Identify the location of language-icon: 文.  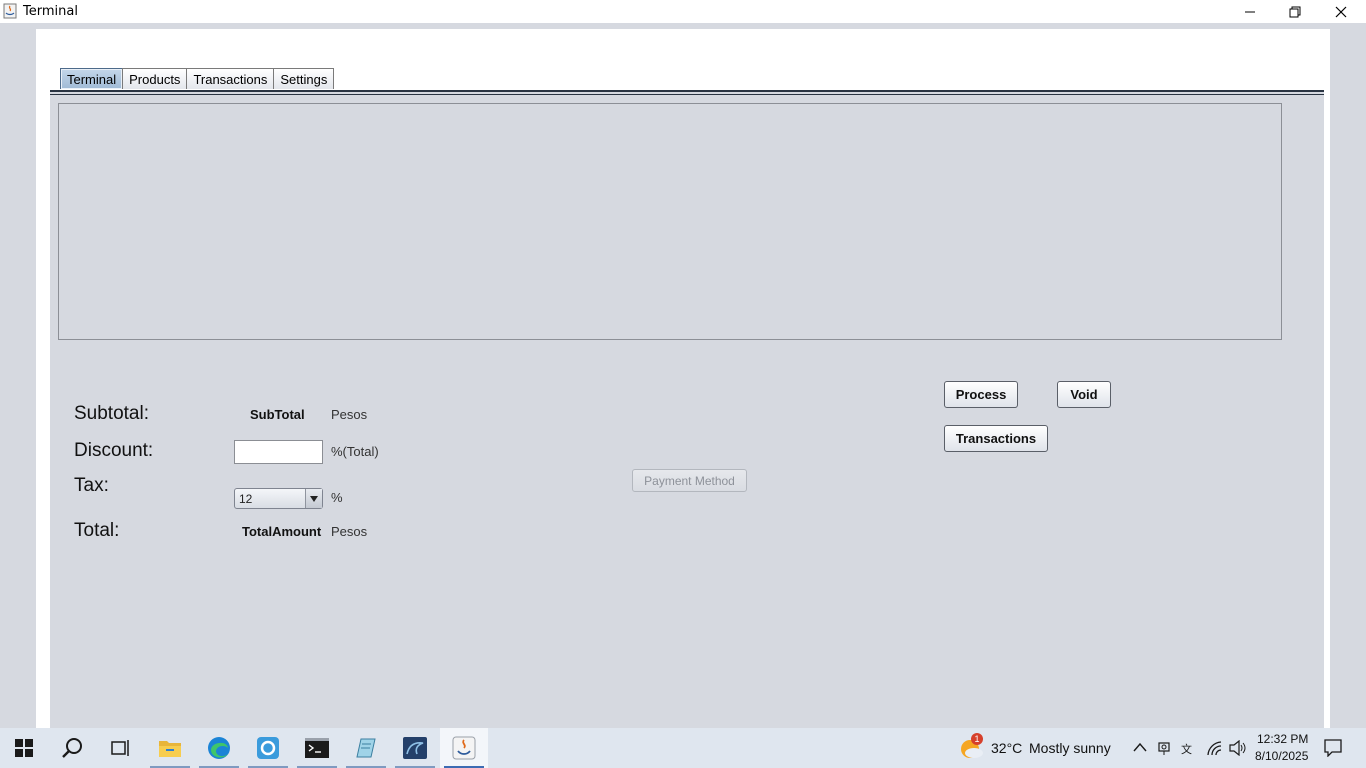
(1189, 748).